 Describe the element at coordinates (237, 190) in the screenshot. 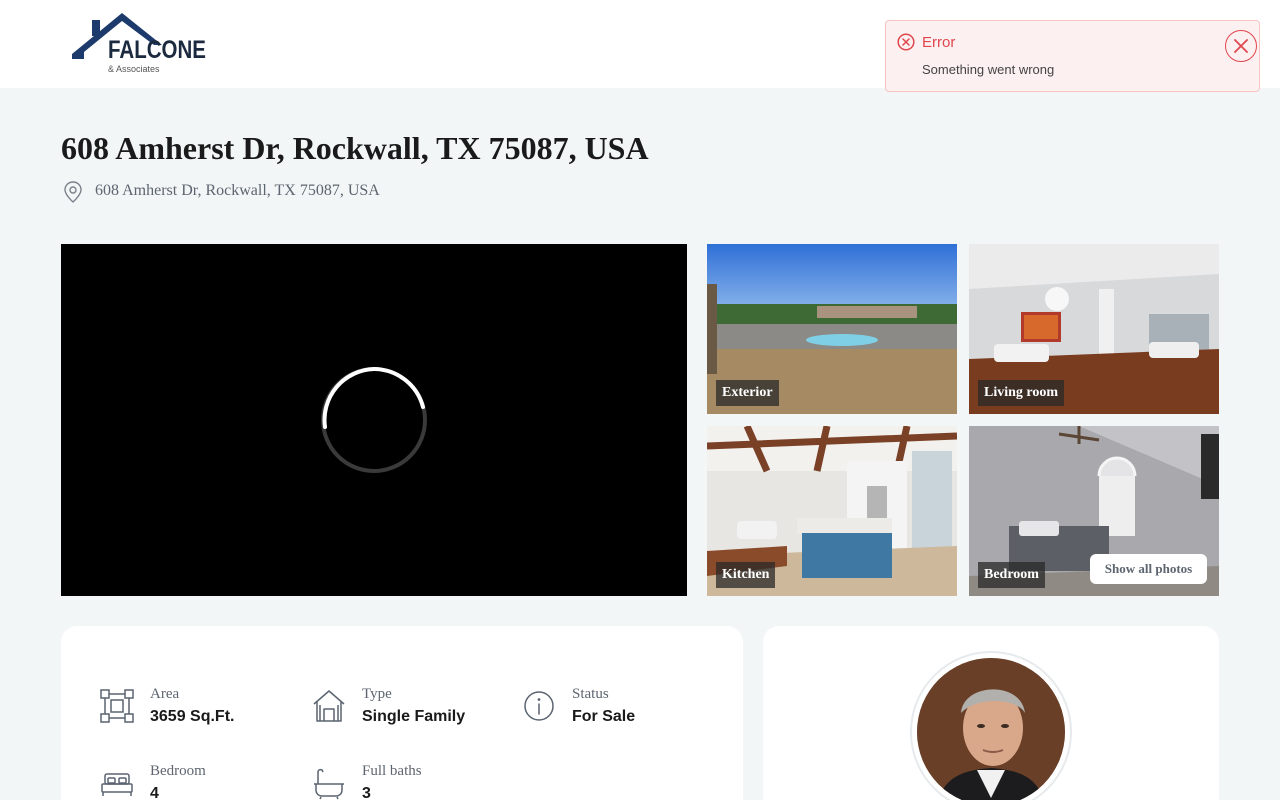

I see `listing-address: 608 Amherst Dr, Rockwall, TX 75087, USA` at that location.